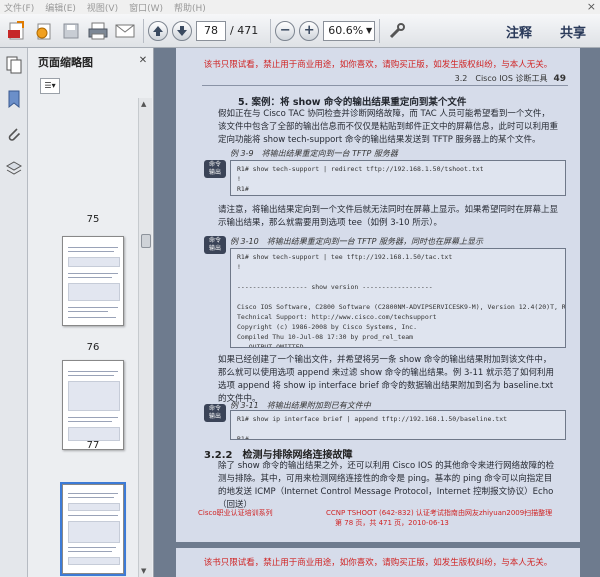  Describe the element at coordinates (244, 30) in the screenshot. I see `page-total: / 471` at that location.